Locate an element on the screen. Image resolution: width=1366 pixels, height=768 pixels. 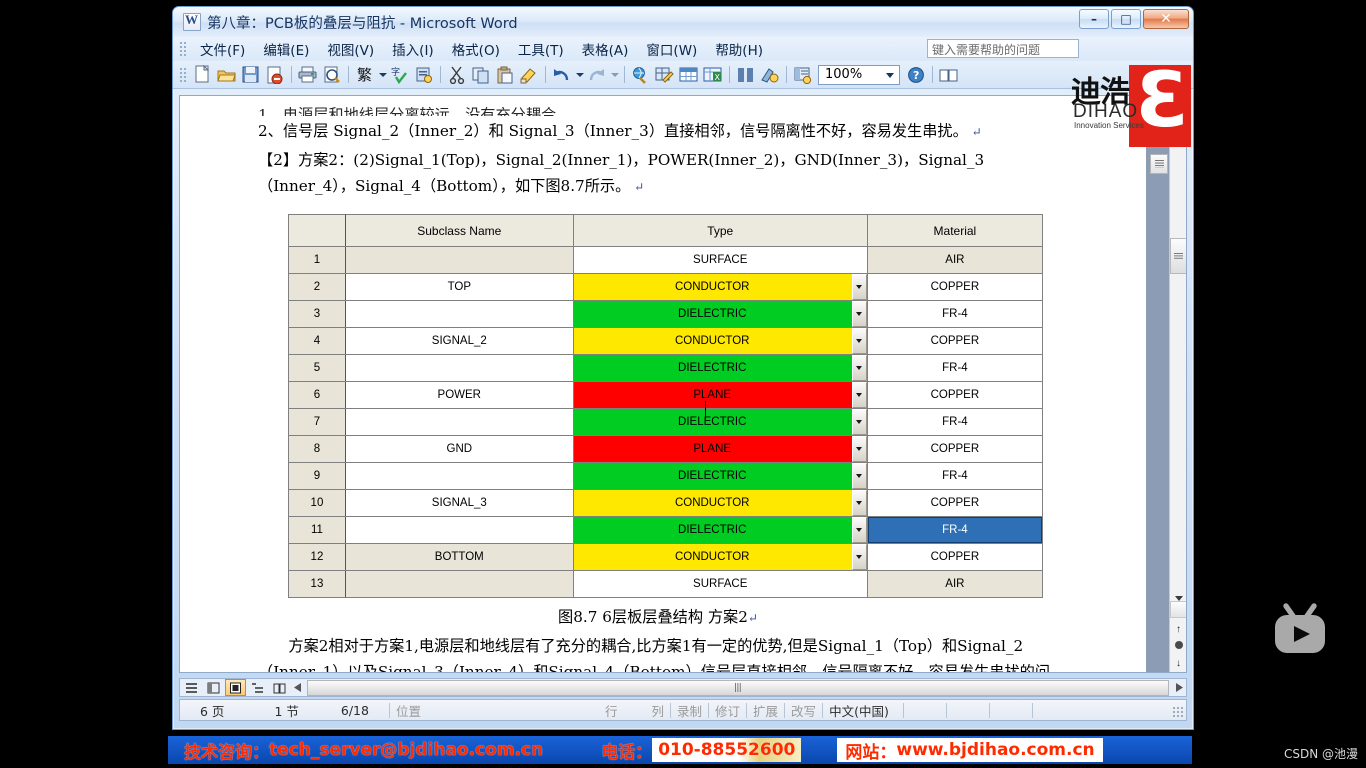
table-row: 1 SURFACE AIR is located at coordinates (666, 260).